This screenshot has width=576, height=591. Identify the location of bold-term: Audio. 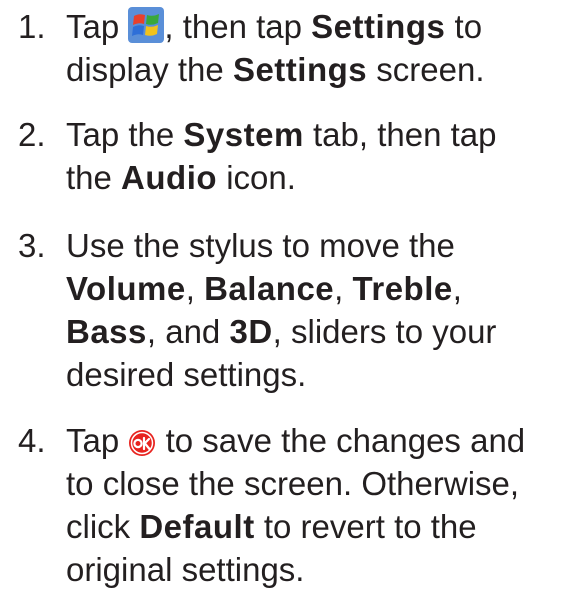
(169, 177).